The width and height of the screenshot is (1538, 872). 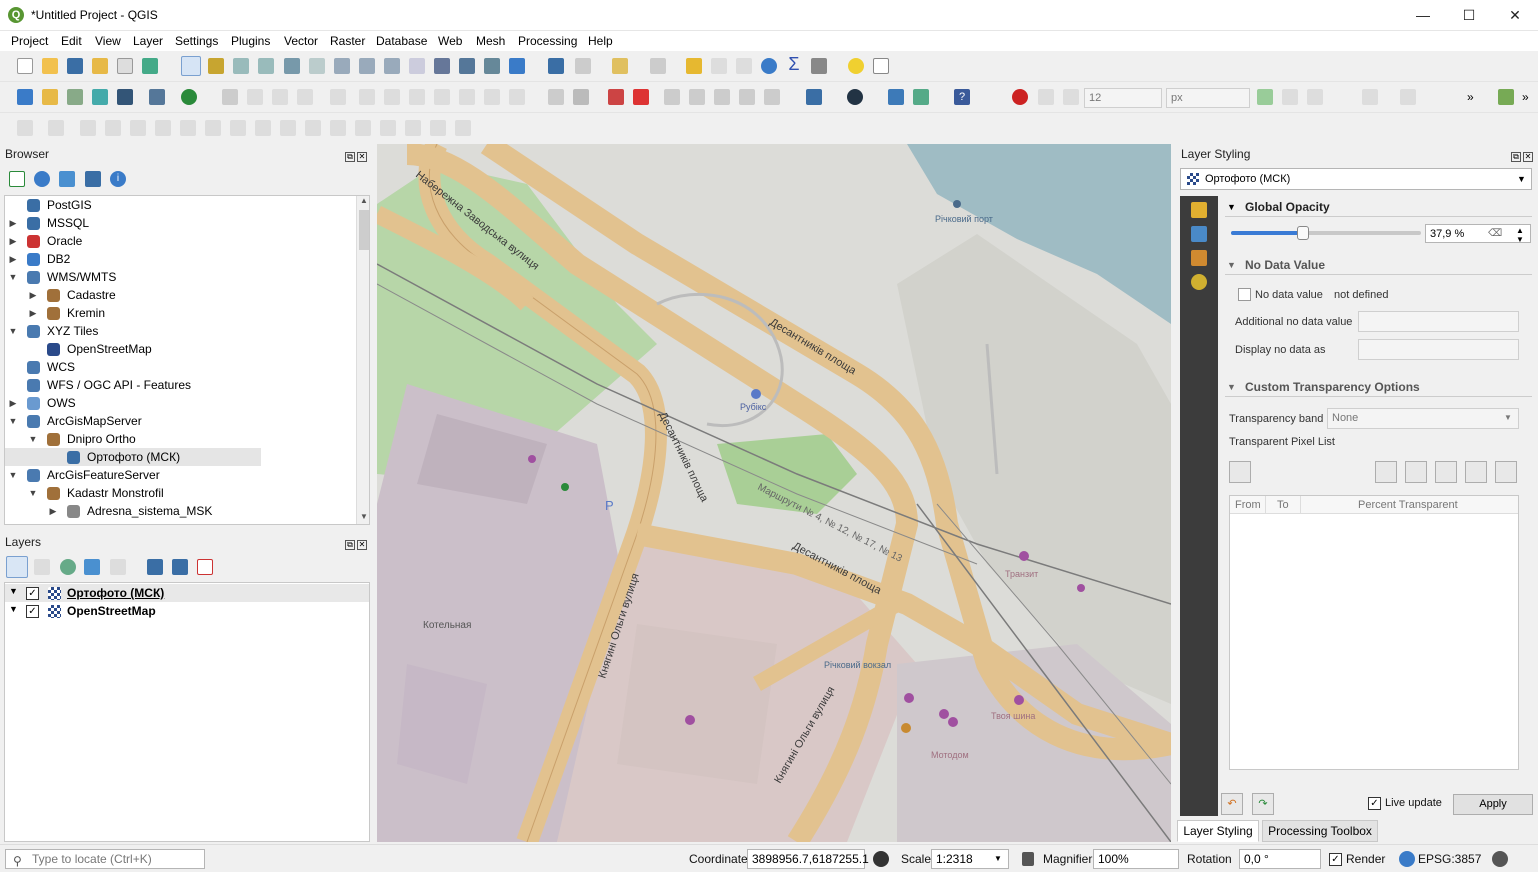 What do you see at coordinates (722, 97) in the screenshot?
I see `change-label-icon` at bounding box center [722, 97].